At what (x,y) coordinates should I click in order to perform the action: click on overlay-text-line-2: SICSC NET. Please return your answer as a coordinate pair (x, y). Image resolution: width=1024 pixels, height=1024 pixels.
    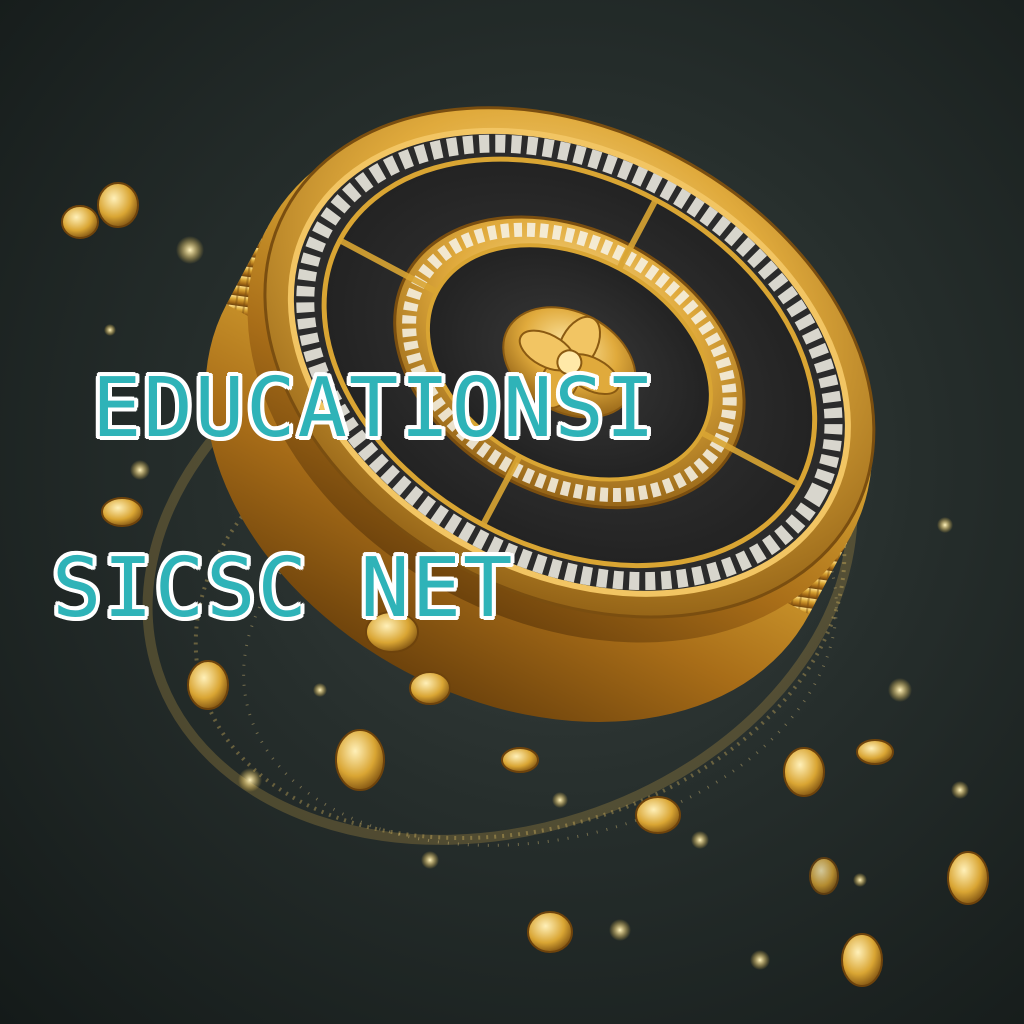
    Looking at the image, I should click on (283, 588).